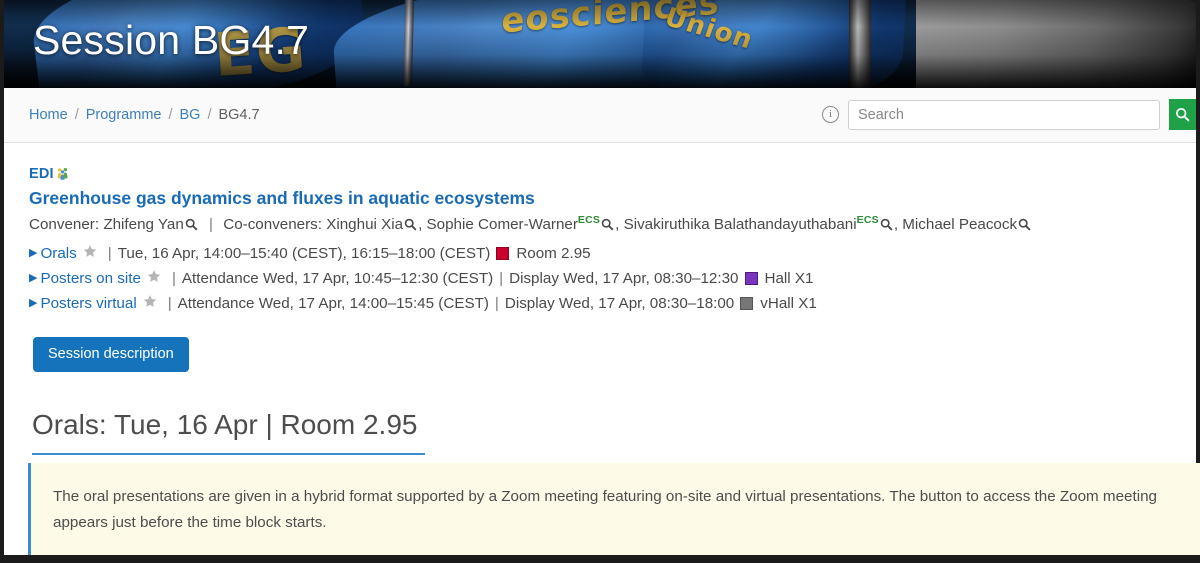  What do you see at coordinates (62, 173) in the screenshot?
I see `edi-diversity-icon` at bounding box center [62, 173].